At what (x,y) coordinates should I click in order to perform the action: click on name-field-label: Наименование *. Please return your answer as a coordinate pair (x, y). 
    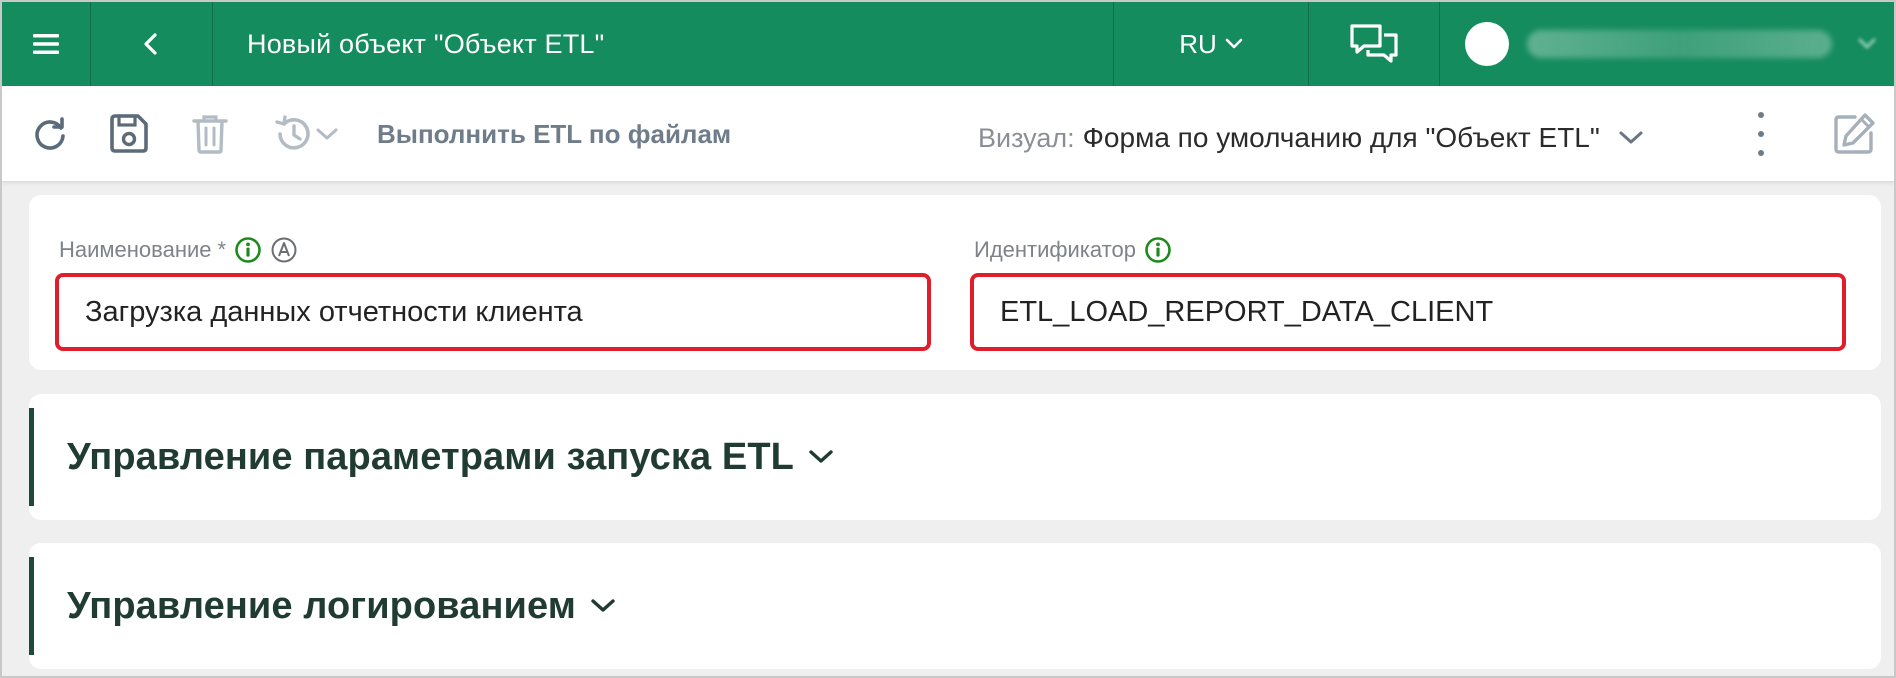
    Looking at the image, I should click on (178, 250).